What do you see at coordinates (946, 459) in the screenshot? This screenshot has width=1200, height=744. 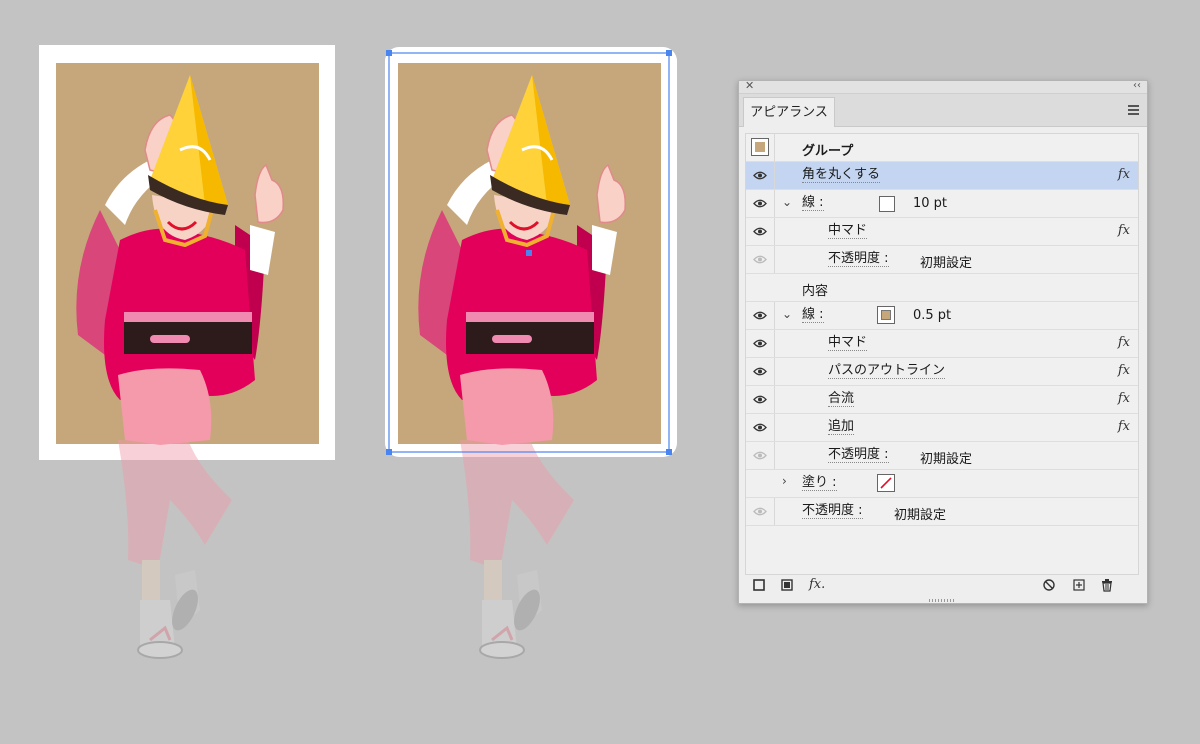 I see `opacity-2-value: 初期設定` at bounding box center [946, 459].